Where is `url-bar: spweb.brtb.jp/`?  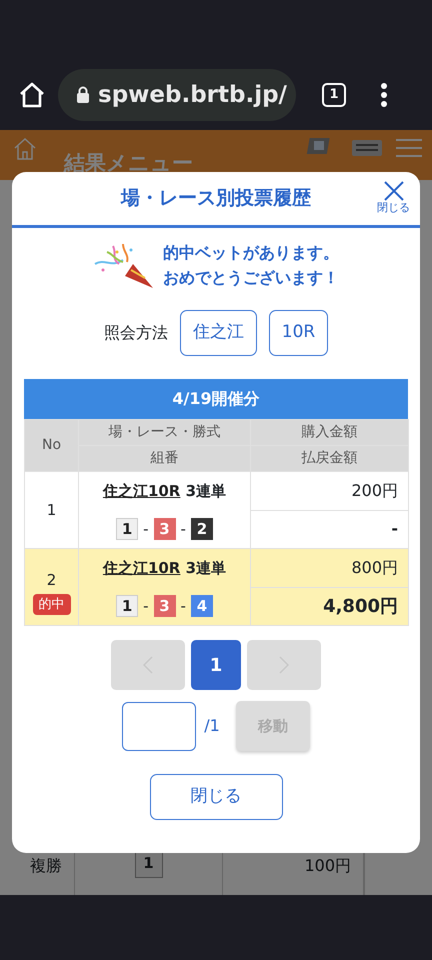
url-bar: spweb.brtb.jp/ is located at coordinates (177, 95).